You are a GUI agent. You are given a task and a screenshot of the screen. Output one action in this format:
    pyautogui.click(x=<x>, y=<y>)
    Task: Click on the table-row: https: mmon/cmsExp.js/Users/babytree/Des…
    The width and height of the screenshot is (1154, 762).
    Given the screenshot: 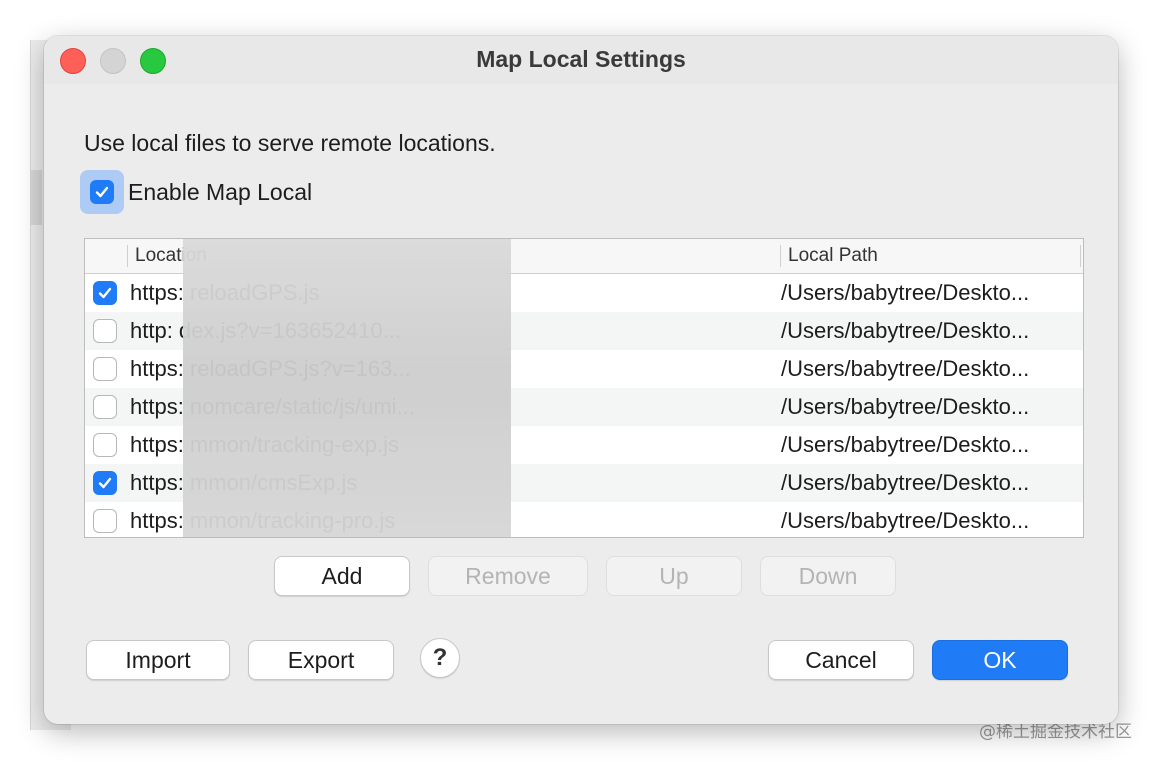 What is the action you would take?
    pyautogui.click(x=584, y=483)
    